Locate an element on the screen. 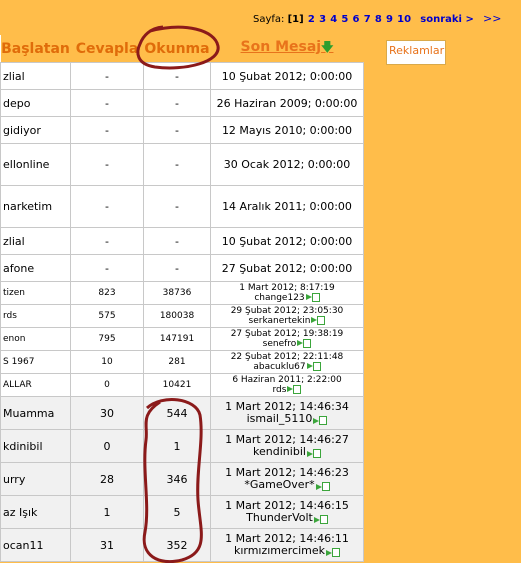  row-last-post: 29 Şubat 2012; 23:05:30 serkanertekin is located at coordinates (287, 316).